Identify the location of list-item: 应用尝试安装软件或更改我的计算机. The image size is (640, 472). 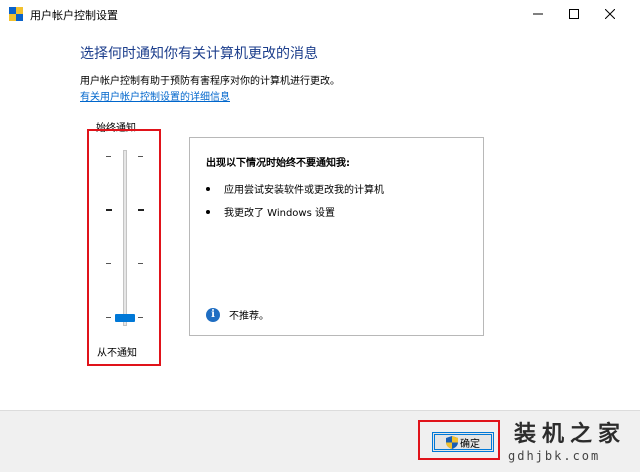
(295, 188).